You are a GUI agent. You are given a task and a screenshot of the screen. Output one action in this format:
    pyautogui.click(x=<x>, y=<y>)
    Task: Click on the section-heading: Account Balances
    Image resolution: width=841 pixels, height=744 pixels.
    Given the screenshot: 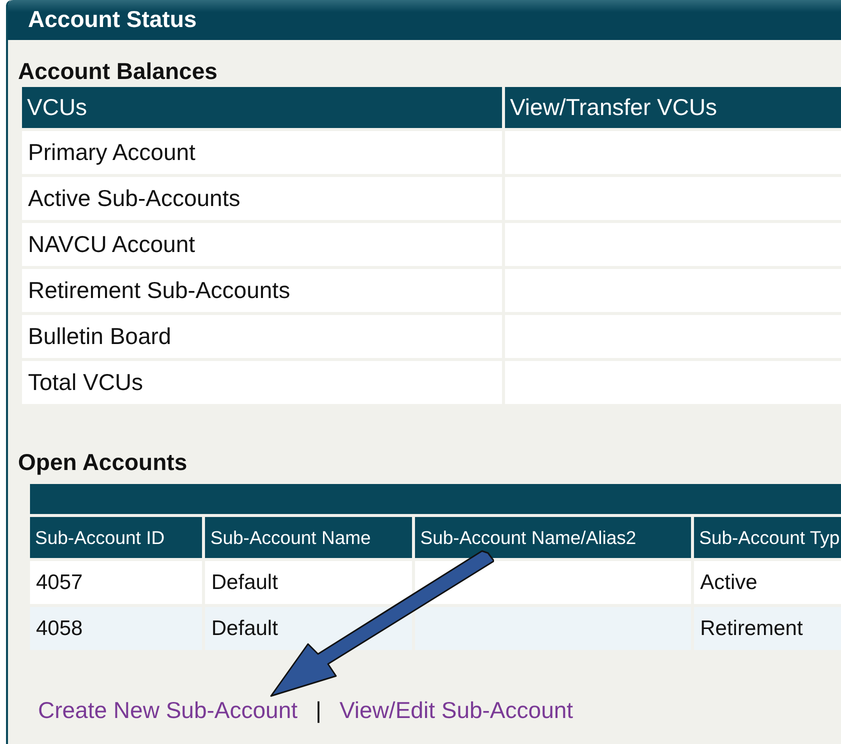 What is the action you would take?
    pyautogui.click(x=118, y=71)
    